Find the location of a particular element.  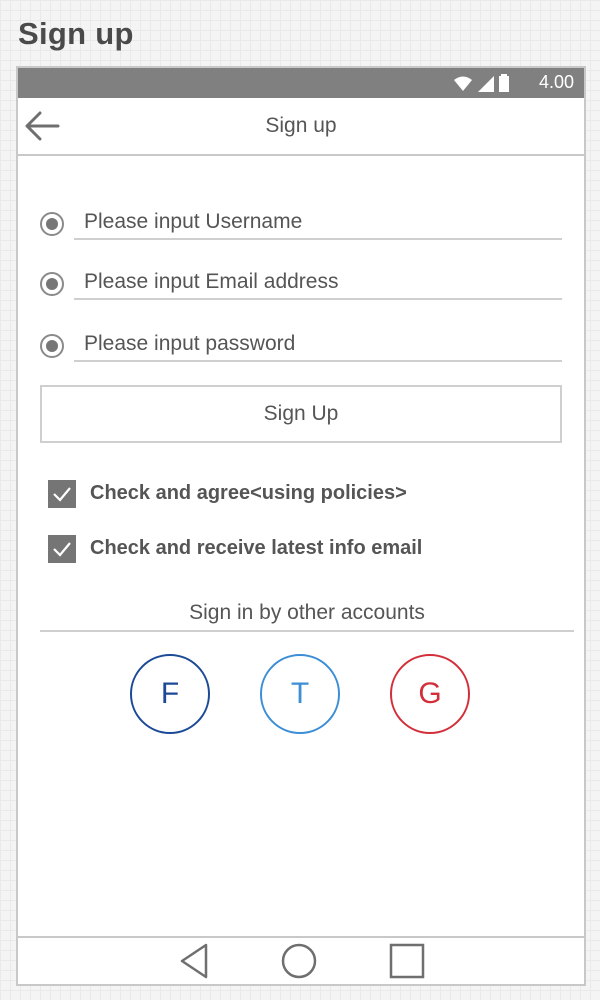

agree-policies-checkbox is located at coordinates (62, 494).